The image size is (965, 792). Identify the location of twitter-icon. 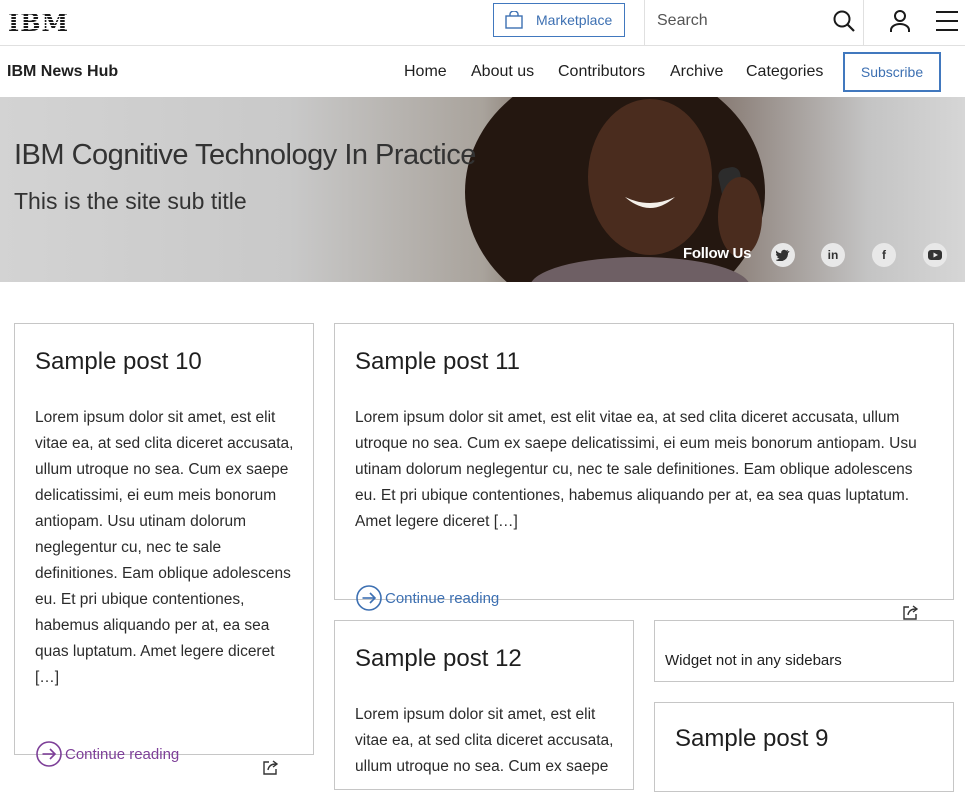
(783, 255).